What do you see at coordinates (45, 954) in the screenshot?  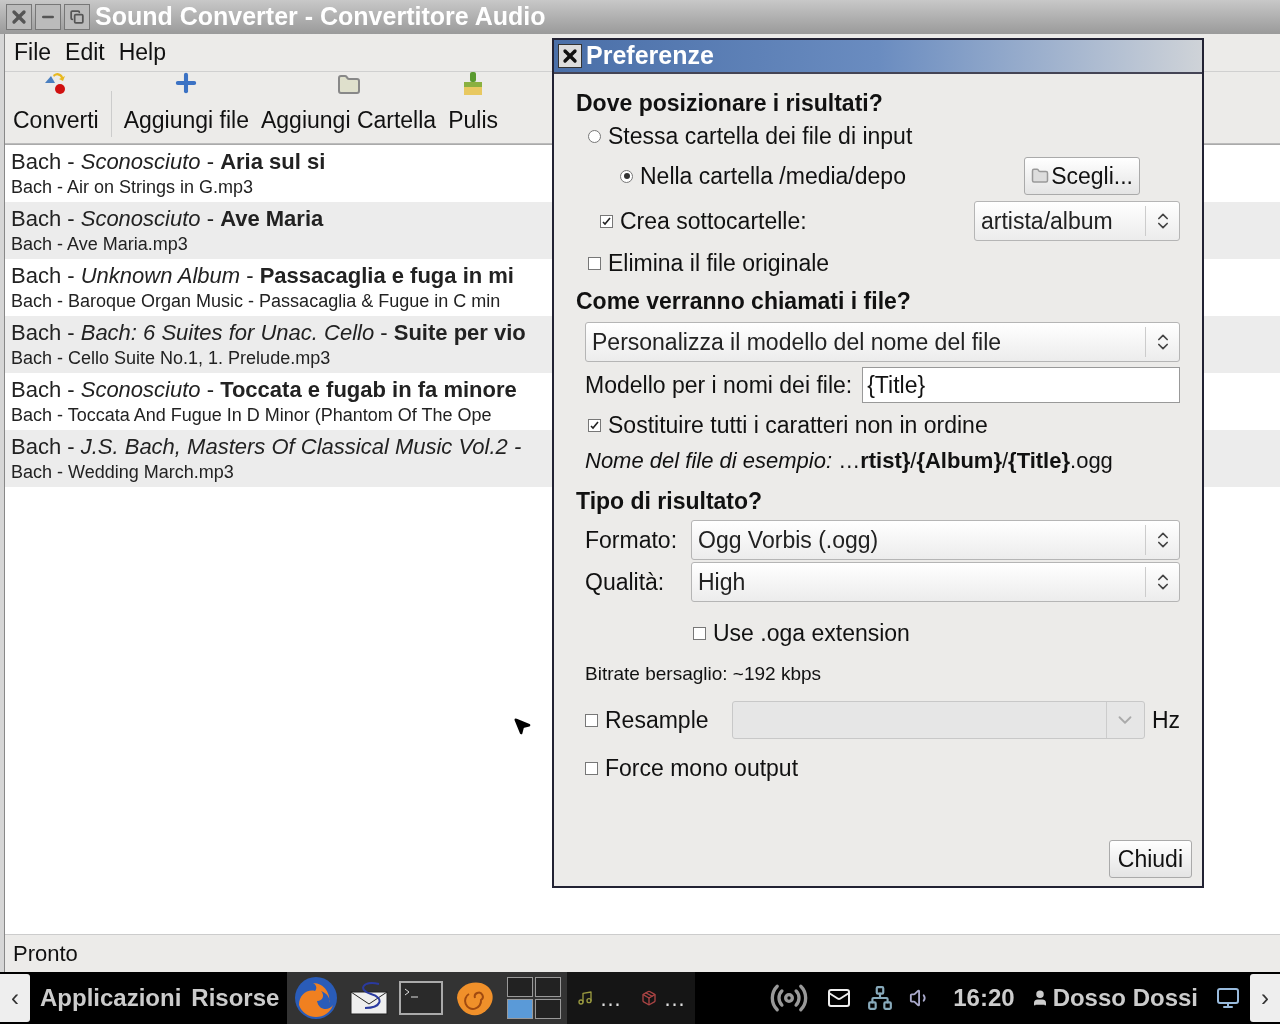 I see `status-text: Pronto` at bounding box center [45, 954].